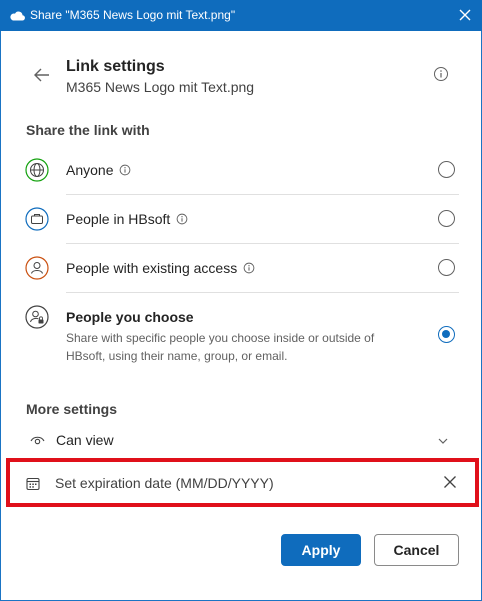 The height and width of the screenshot is (601, 482). Describe the element at coordinates (443, 441) in the screenshot. I see `chevron-down-icon` at that location.